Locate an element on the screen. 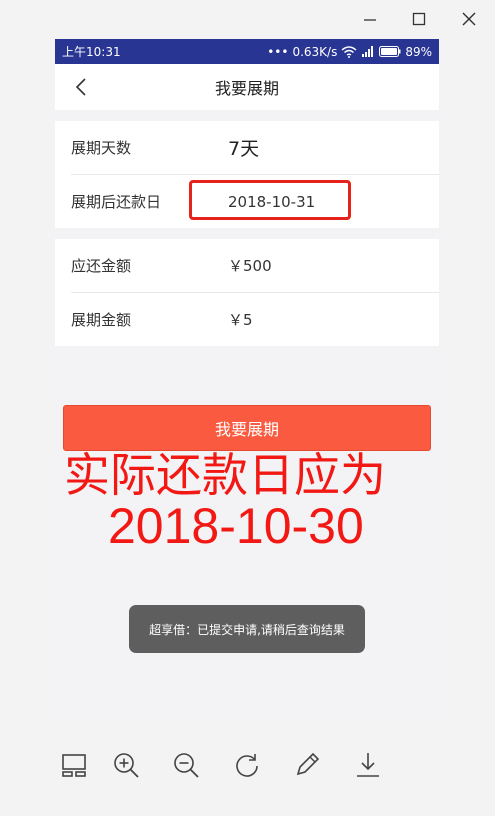  due-date-row: 展期后还款日 2018-10-31 is located at coordinates (255, 201).